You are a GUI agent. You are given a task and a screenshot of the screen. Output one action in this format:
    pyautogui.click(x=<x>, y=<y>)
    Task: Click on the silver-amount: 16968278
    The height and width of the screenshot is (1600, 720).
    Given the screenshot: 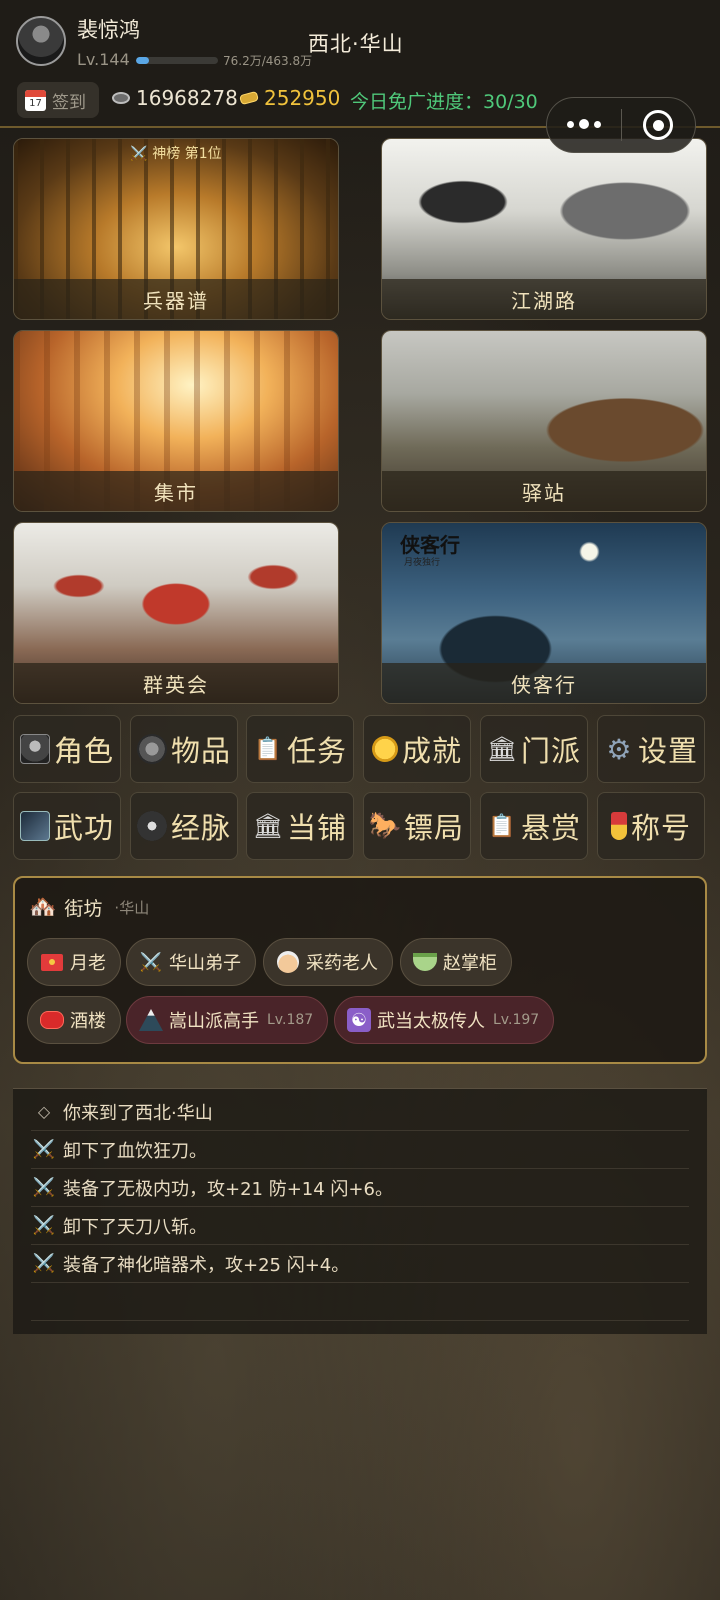 What is the action you would take?
    pyautogui.click(x=187, y=98)
    